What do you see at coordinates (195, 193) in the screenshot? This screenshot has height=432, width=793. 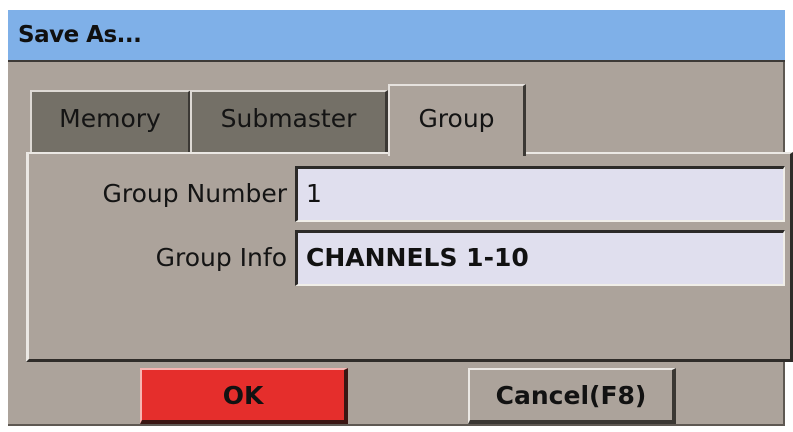 I see `group-number-label: Group Number` at bounding box center [195, 193].